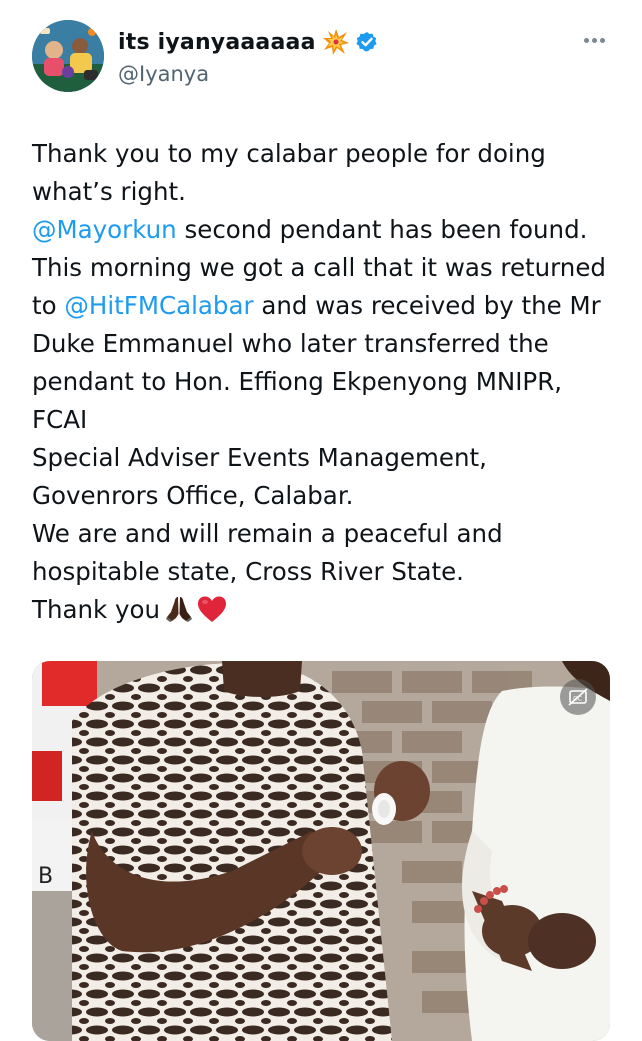 The height and width of the screenshot is (1041, 642). I want to click on avatar-illustration, so click(68, 56).